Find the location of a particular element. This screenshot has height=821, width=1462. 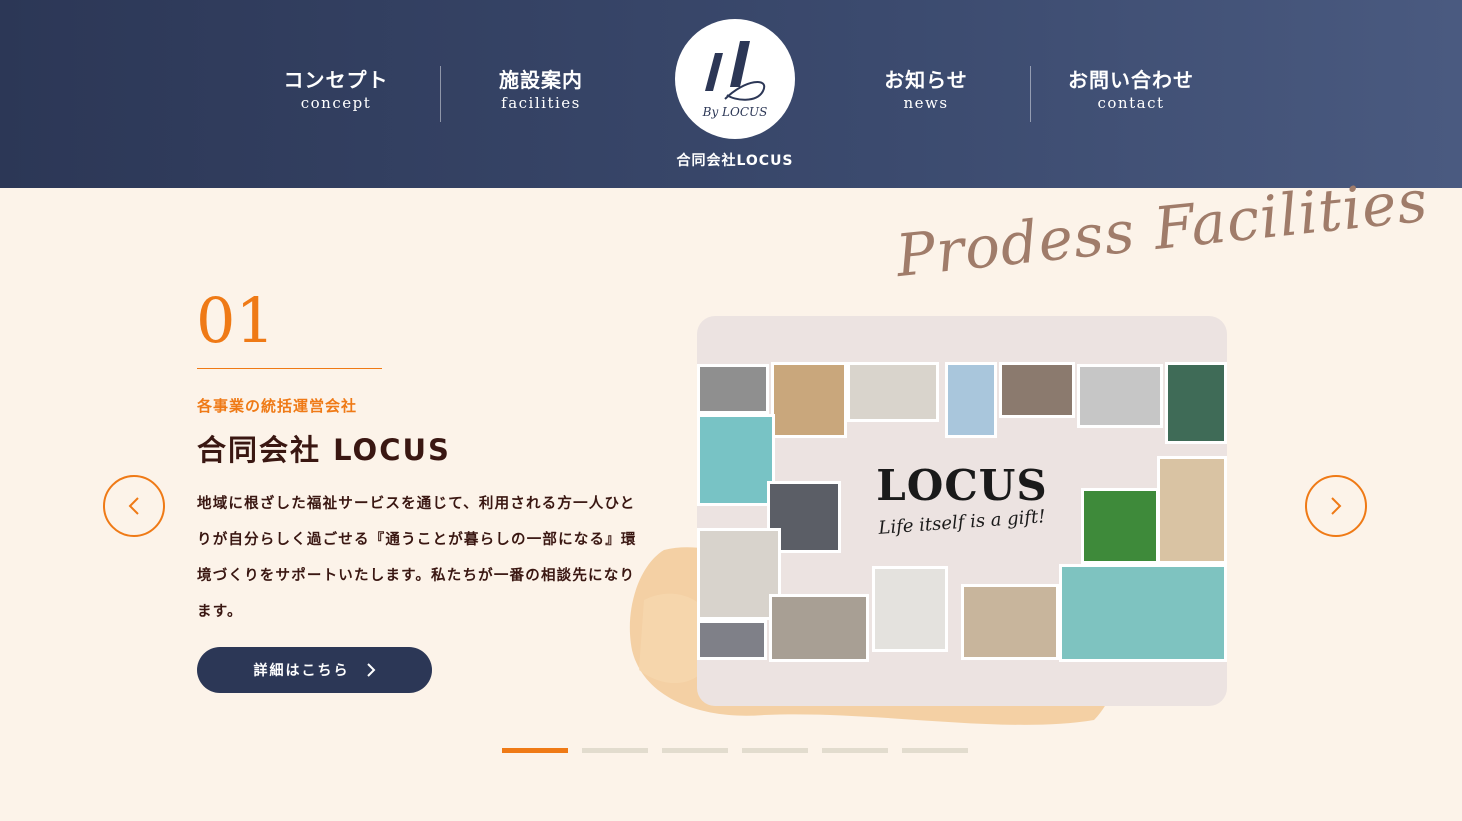

nav-contact: お問い合わせ contact is located at coordinates (1131, 94).